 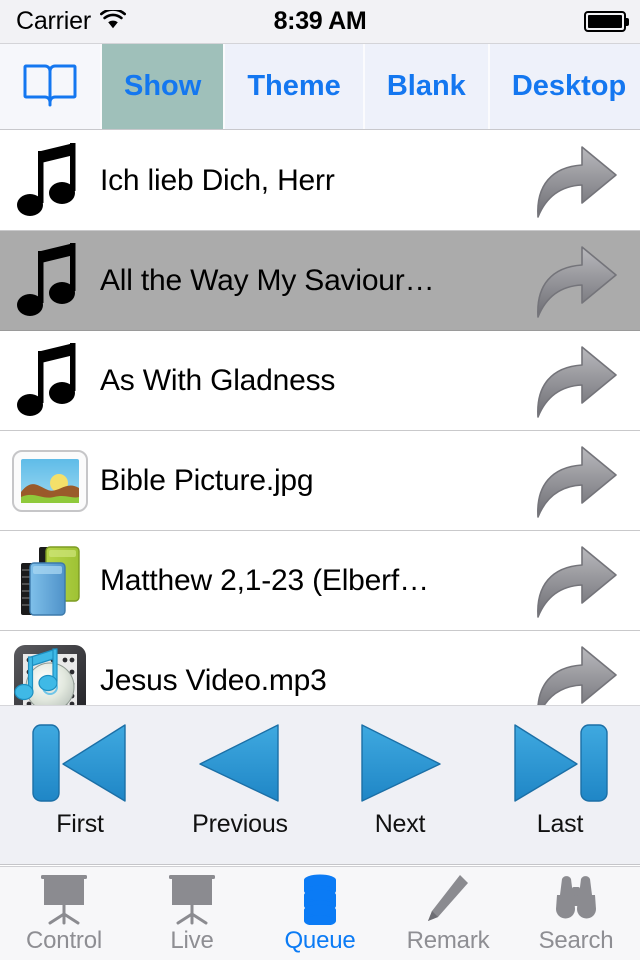 What do you see at coordinates (576, 940) in the screenshot?
I see `tab-label: Search` at bounding box center [576, 940].